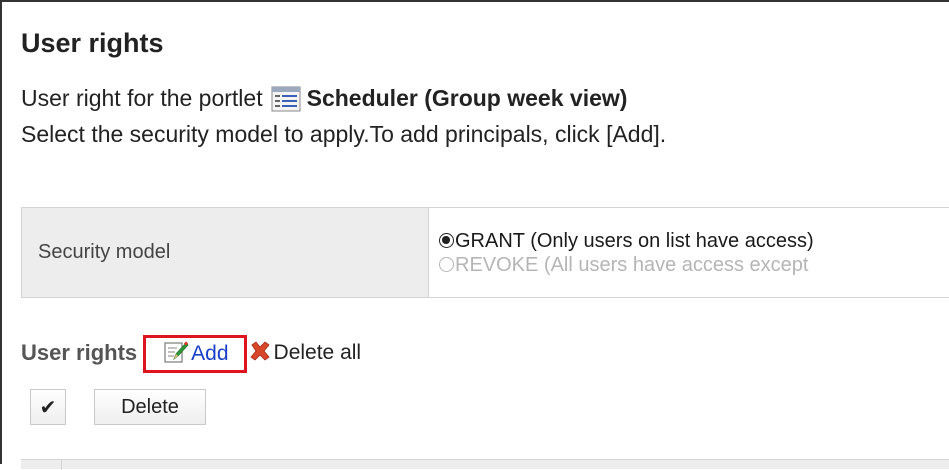 This screenshot has width=949, height=470. I want to click on add-link-label: Add, so click(209, 354).